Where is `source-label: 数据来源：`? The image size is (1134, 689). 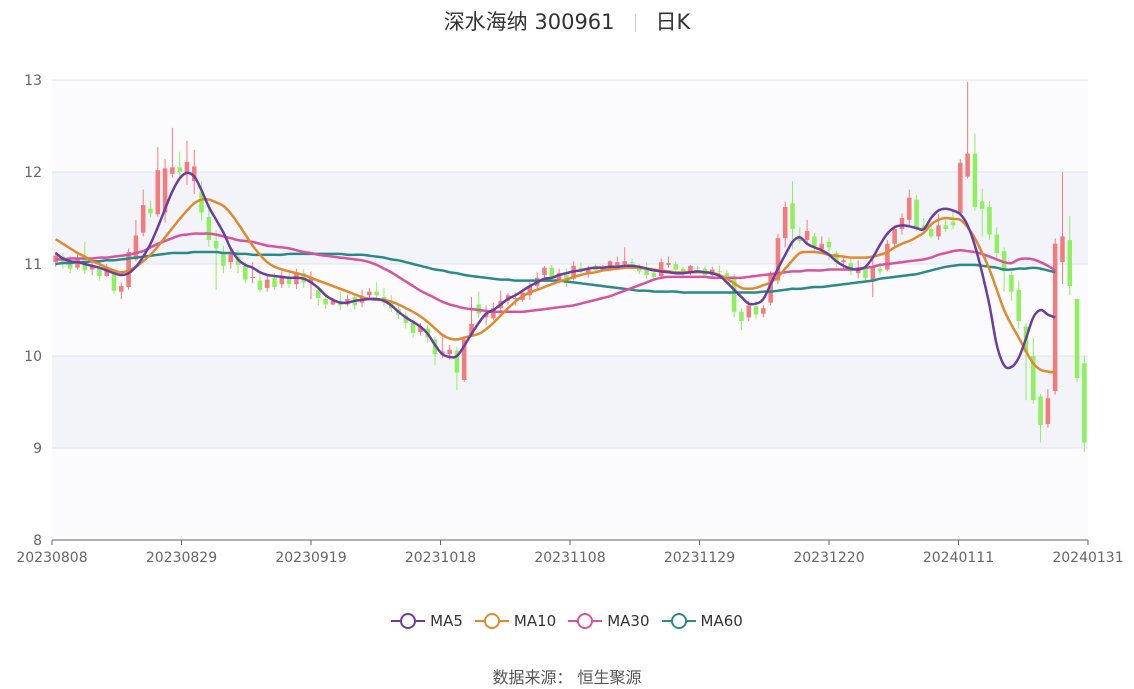 source-label: 数据来源： is located at coordinates (532, 677).